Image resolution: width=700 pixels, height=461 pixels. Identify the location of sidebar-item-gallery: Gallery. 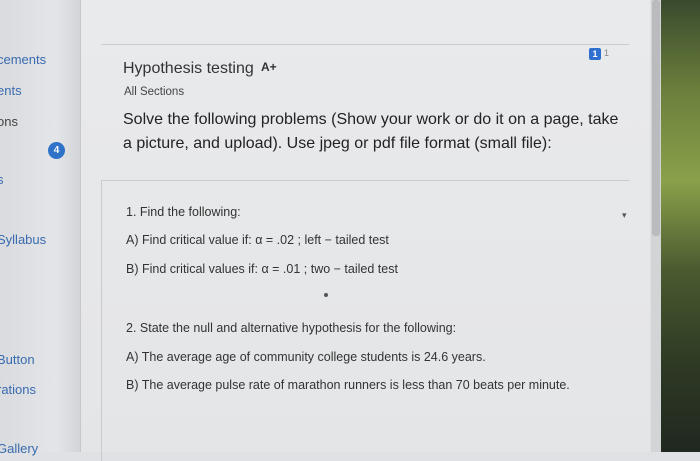
(19, 448).